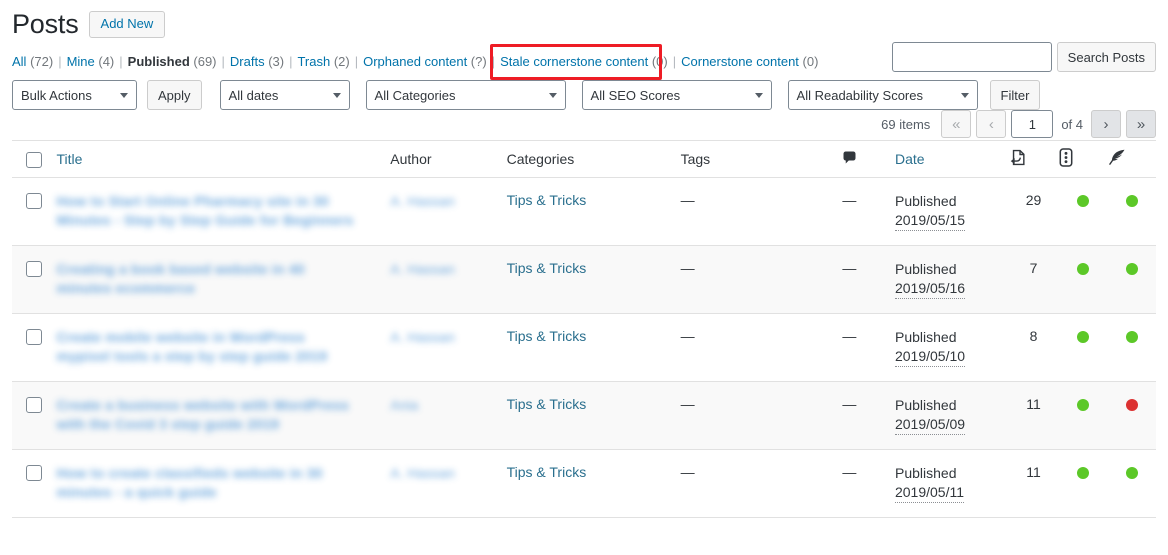 The image size is (1168, 555). I want to click on column-header-date: Date, so click(951, 159).